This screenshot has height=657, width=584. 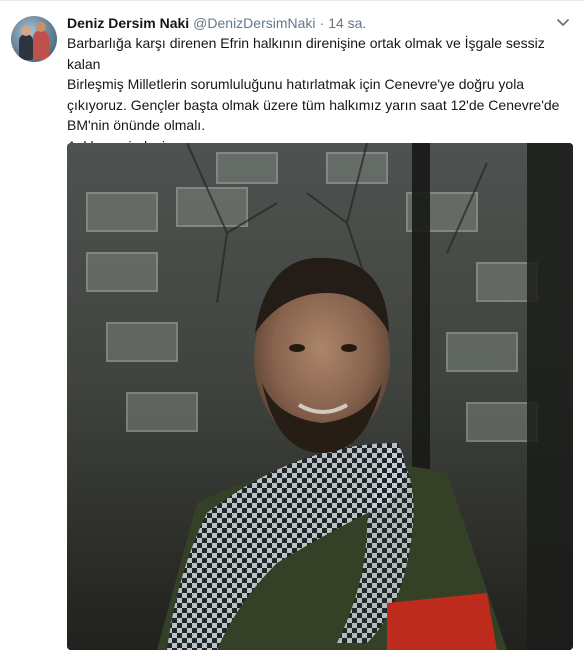 I want to click on avatar-figure-right, so click(x=41, y=45).